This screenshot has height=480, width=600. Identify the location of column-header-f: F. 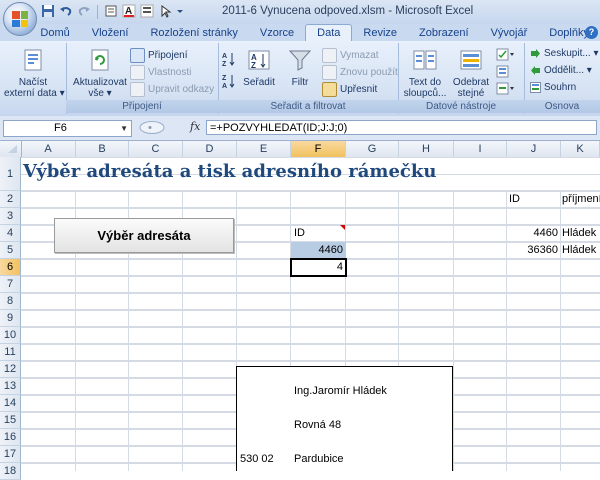
(318, 149).